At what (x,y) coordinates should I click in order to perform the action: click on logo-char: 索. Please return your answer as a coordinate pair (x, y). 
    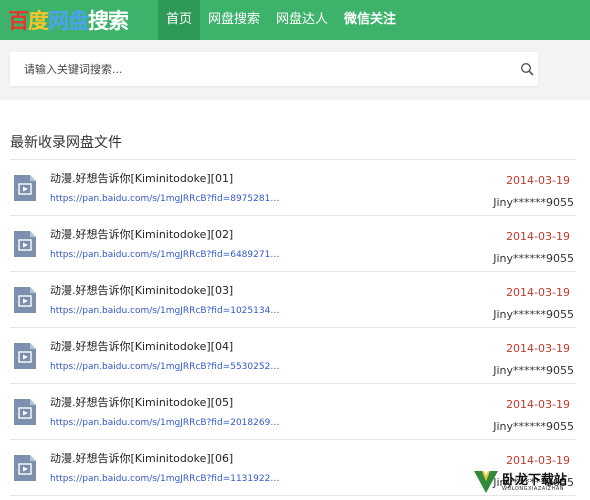
    Looking at the image, I should click on (118, 21).